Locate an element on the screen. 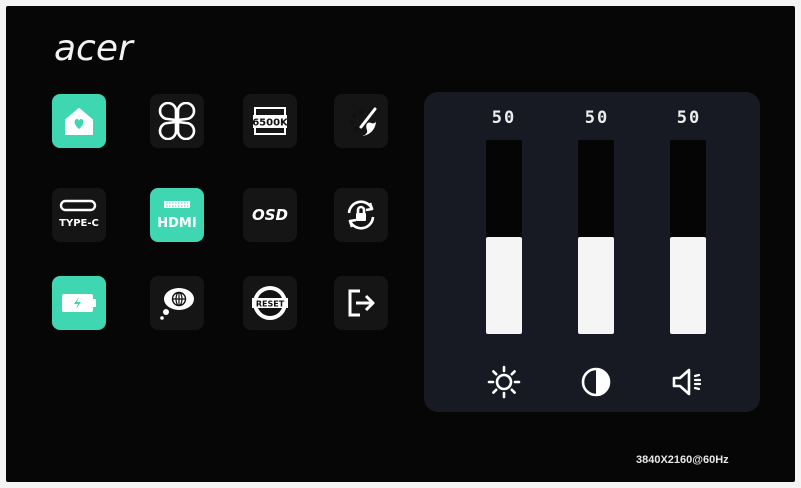 The width and height of the screenshot is (801, 488). battery-charge-icon is located at coordinates (79, 303).